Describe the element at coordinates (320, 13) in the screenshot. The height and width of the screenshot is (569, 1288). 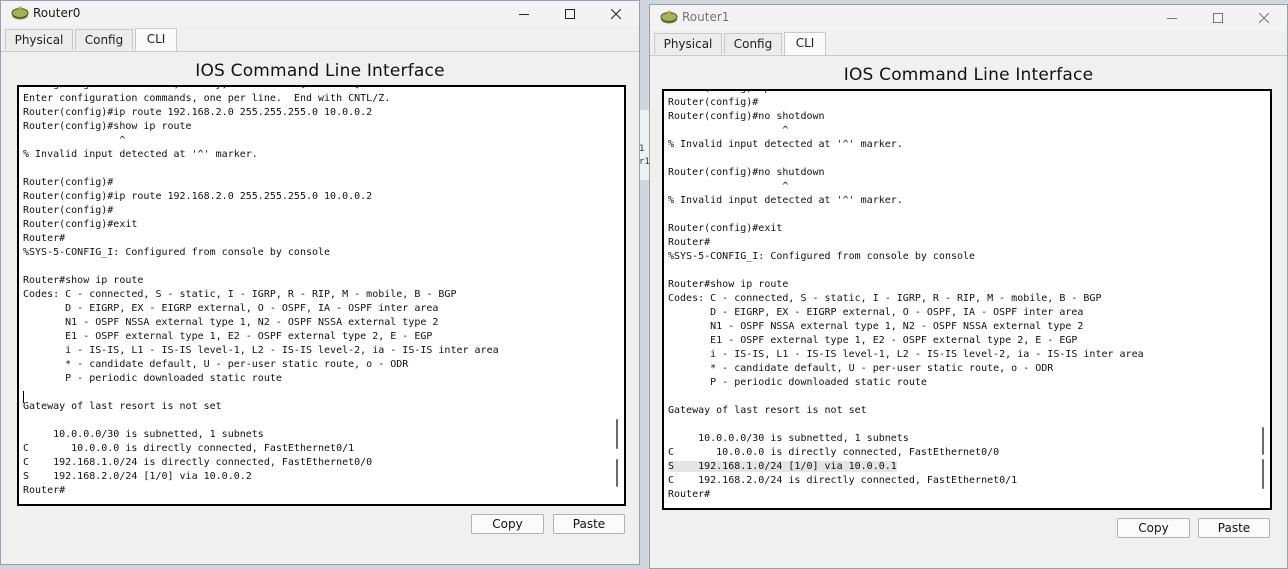
I see `title-bar: Router0` at that location.